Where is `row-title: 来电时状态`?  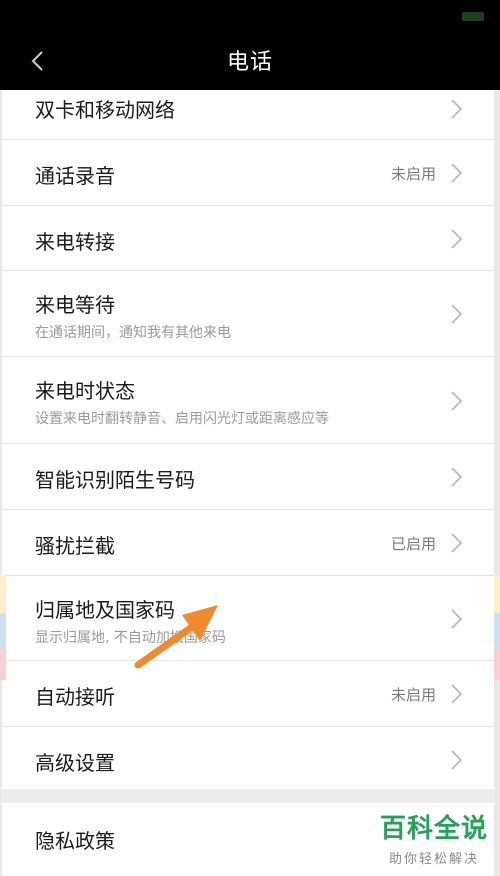
row-title: 来电时状态 is located at coordinates (85, 391).